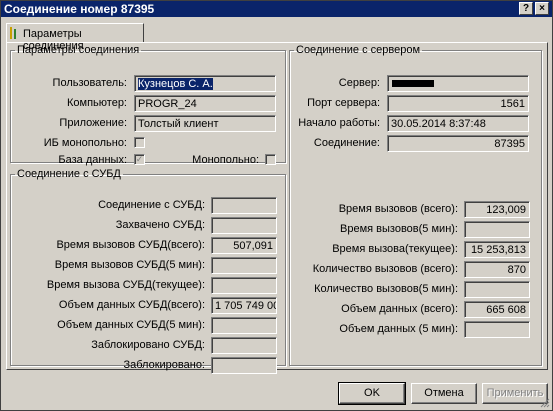 The image size is (553, 411). What do you see at coordinates (458, 83) in the screenshot?
I see `server-field` at bounding box center [458, 83].